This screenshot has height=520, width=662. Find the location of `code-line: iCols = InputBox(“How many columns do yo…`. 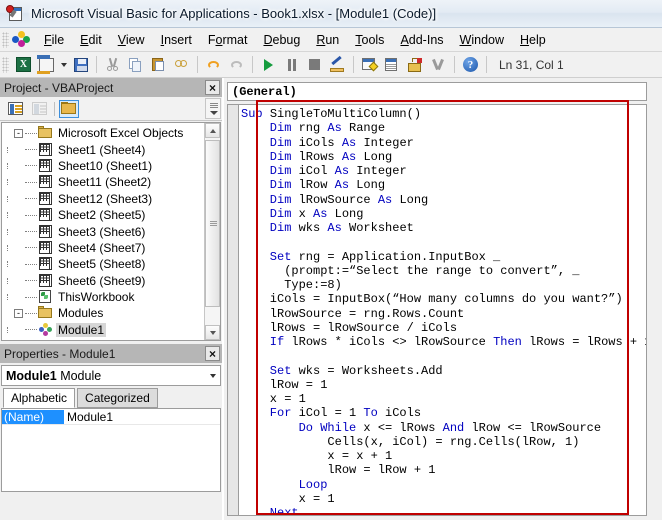

code-line: iCols = InputBox(“How many columns do yo… is located at coordinates (432, 299).